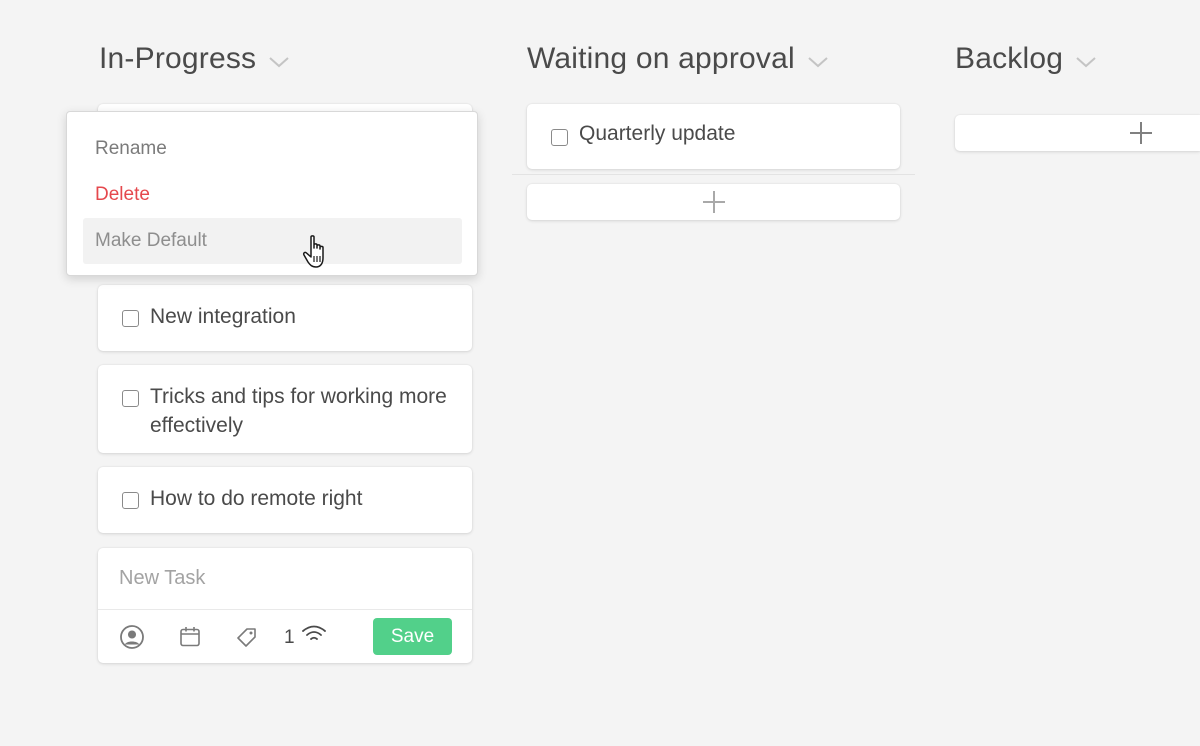  I want to click on divider, so click(713, 174).